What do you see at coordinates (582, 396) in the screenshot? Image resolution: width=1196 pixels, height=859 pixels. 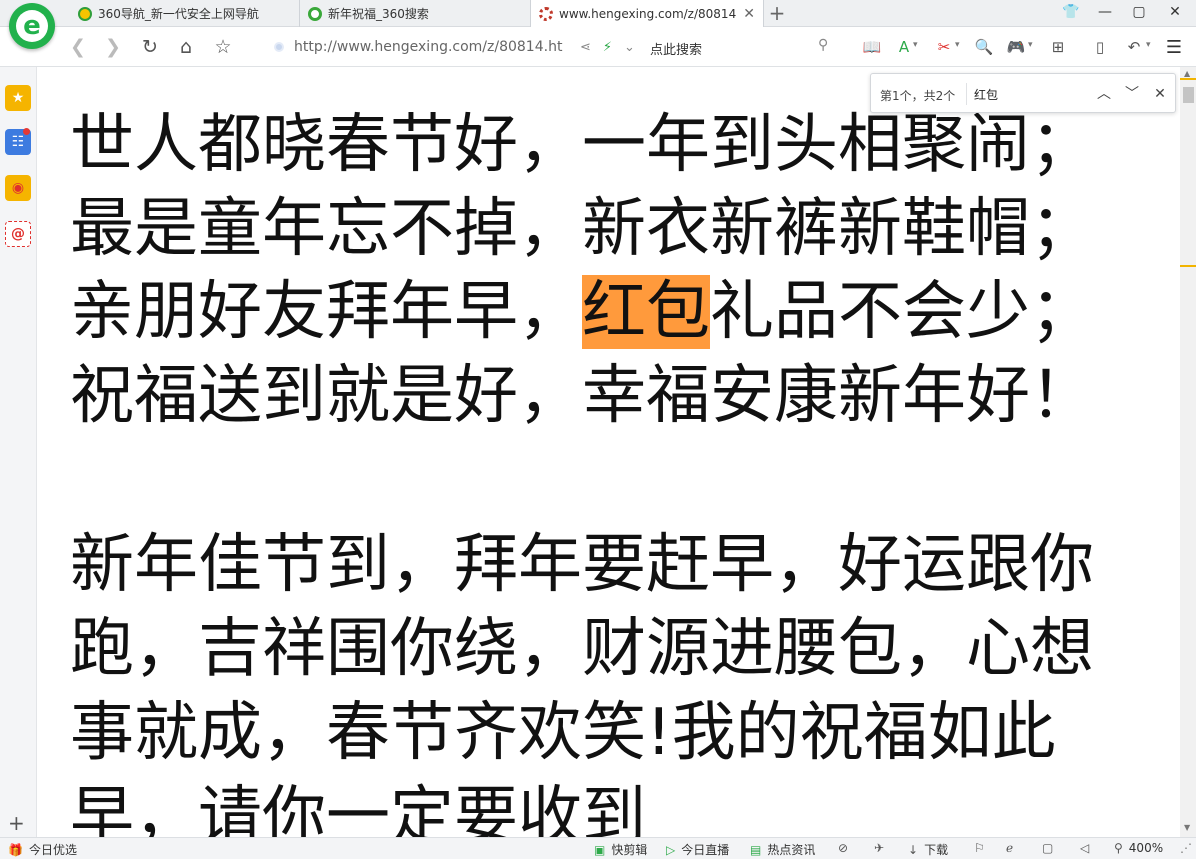 I see `poem-line: 祝福送到就是好，幸福安康新年好！` at bounding box center [582, 396].